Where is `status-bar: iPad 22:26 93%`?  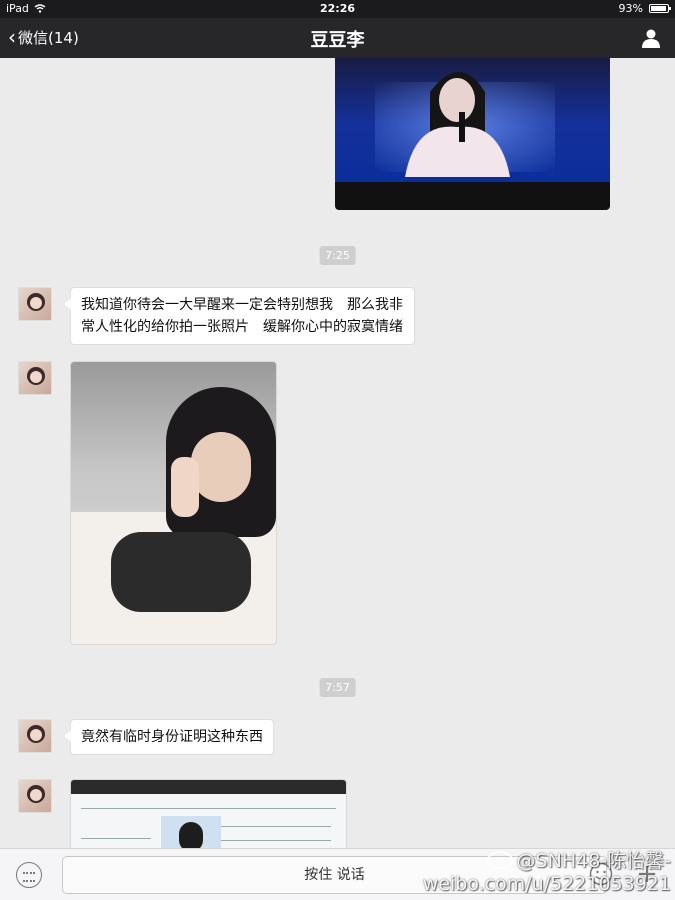
status-bar: iPad 22:26 93% is located at coordinates (337, 9).